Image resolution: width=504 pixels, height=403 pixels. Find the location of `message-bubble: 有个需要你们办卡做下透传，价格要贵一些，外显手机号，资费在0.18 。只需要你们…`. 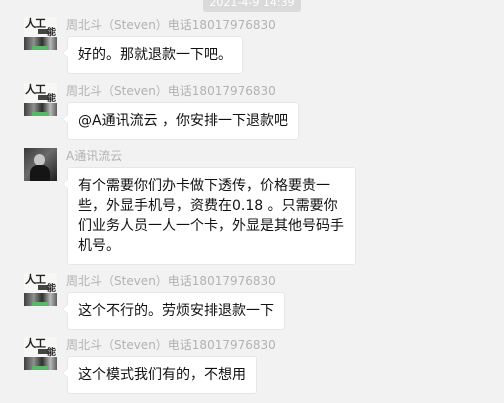

message-bubble: 有个需要你们办卡做下透传，价格要贵一些，外显手机号，资费在0.18 。只需要你们… is located at coordinates (209, 216).